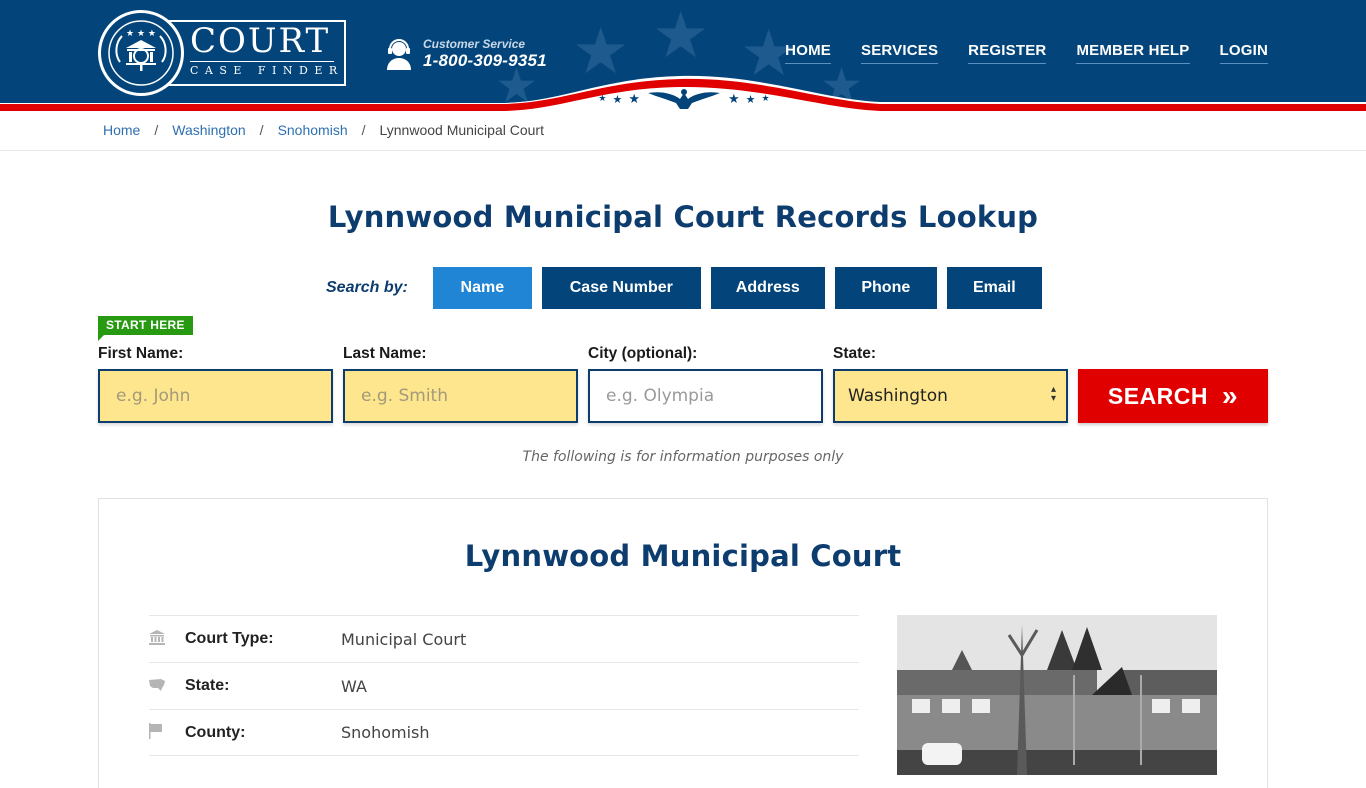 The image size is (1366, 788). I want to click on nav-services: SERVICES, so click(899, 53).